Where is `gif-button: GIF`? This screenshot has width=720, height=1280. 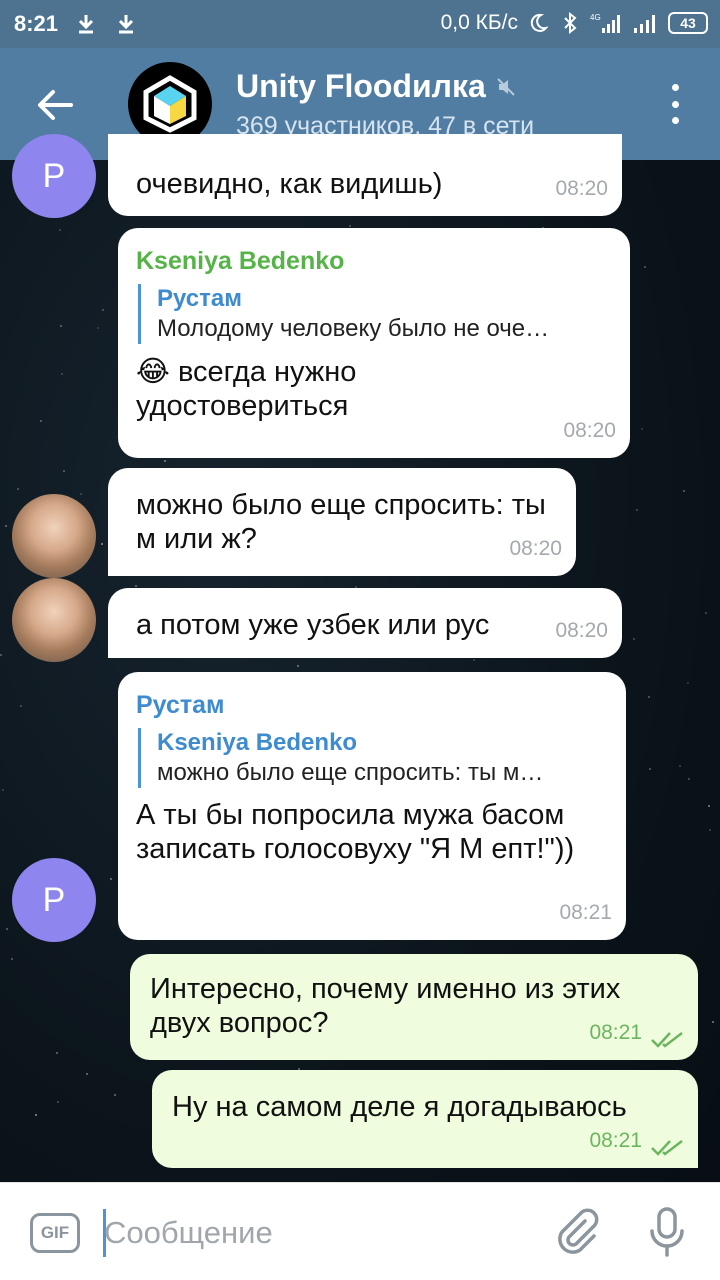 gif-button: GIF is located at coordinates (55, 1233).